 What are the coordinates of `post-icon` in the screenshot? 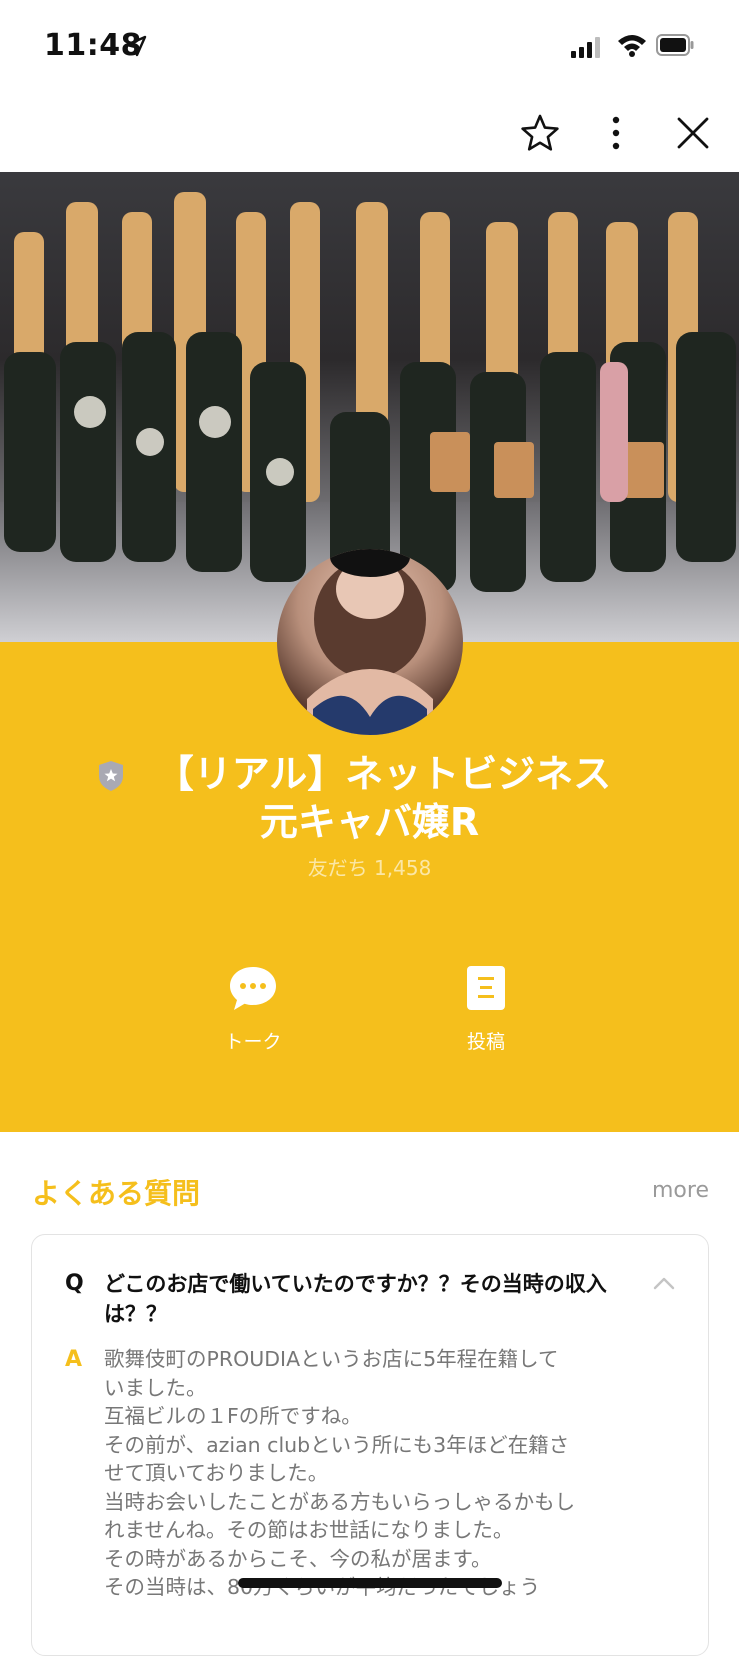 It's located at (486, 988).